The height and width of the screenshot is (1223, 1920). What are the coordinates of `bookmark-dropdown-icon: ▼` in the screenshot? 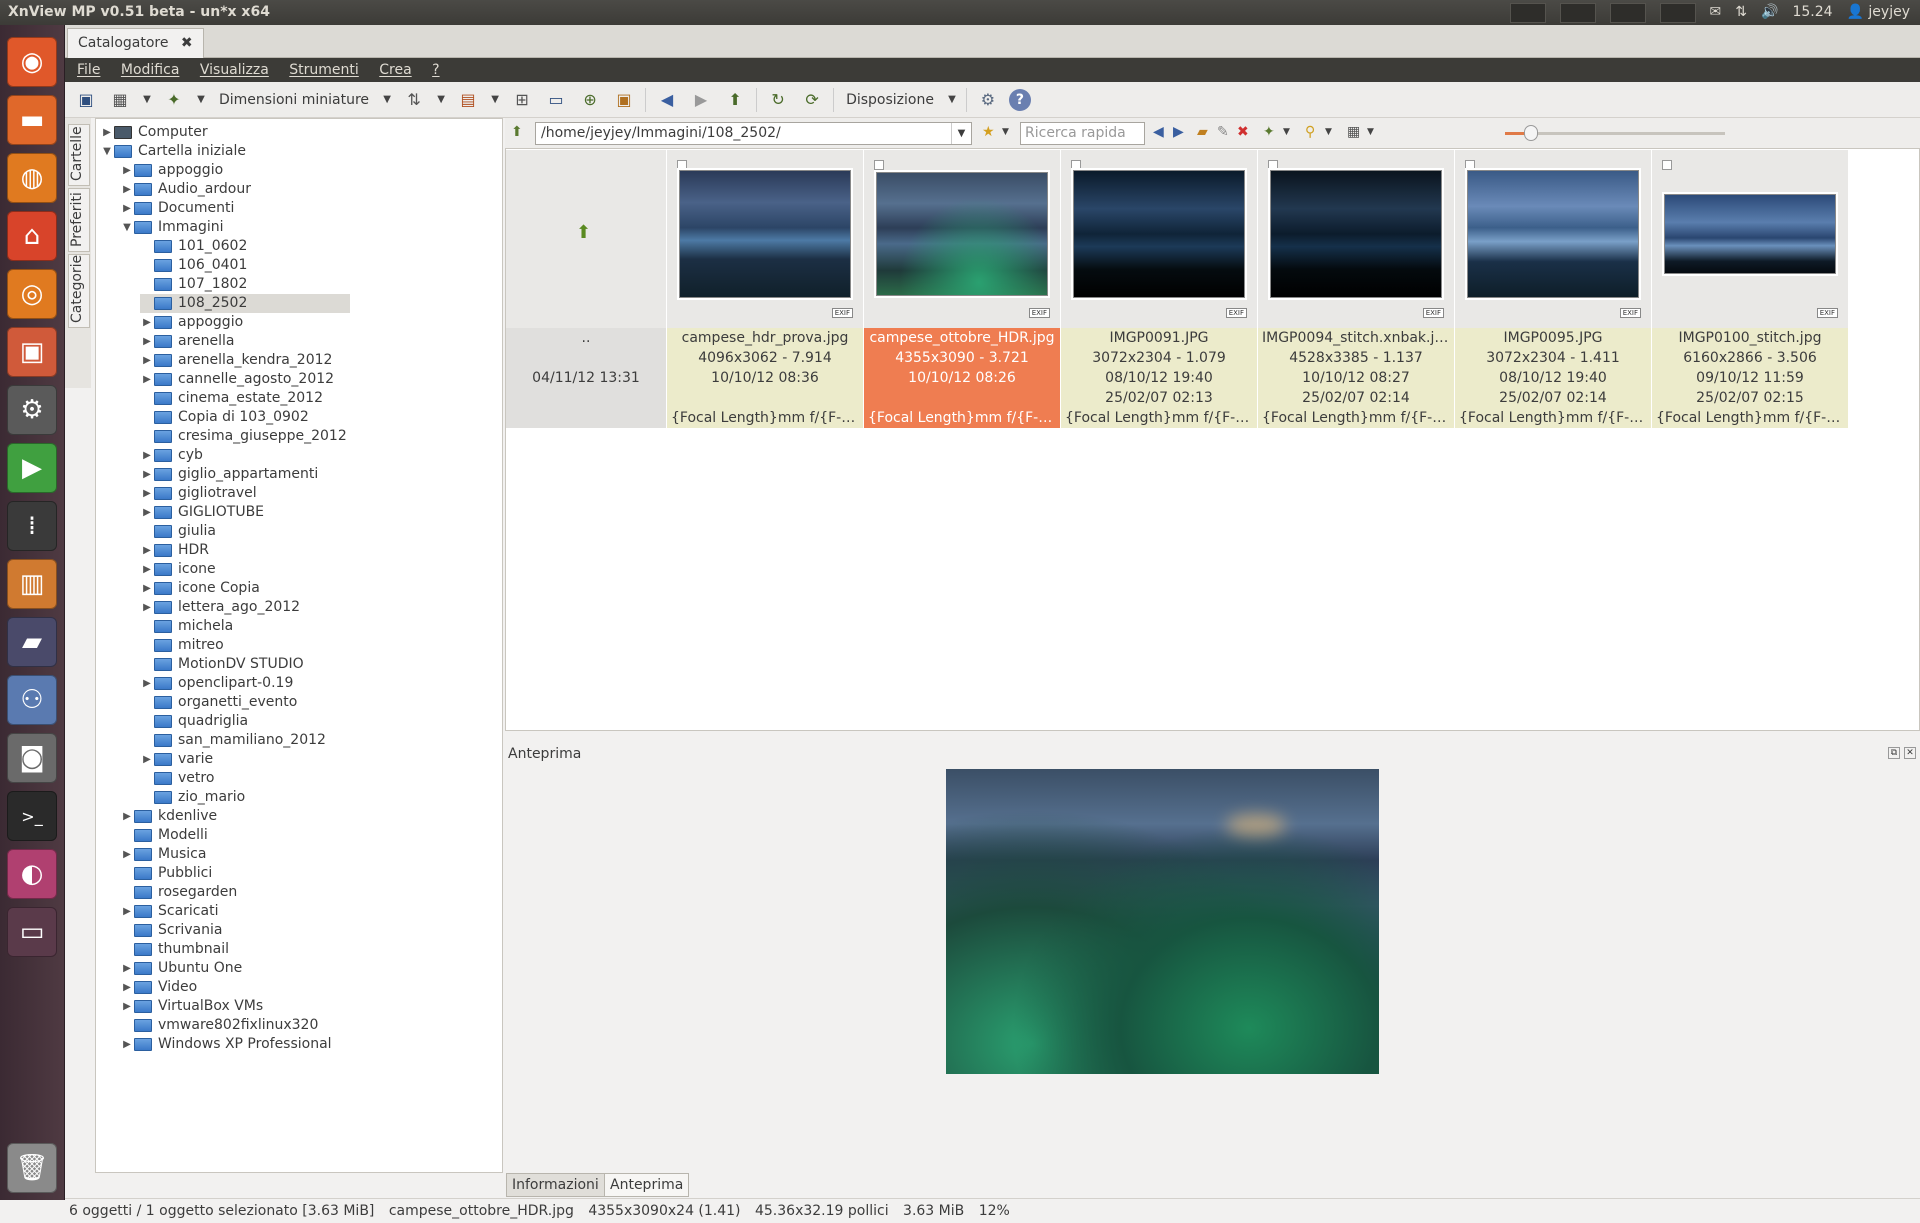 It's located at (495, 100).